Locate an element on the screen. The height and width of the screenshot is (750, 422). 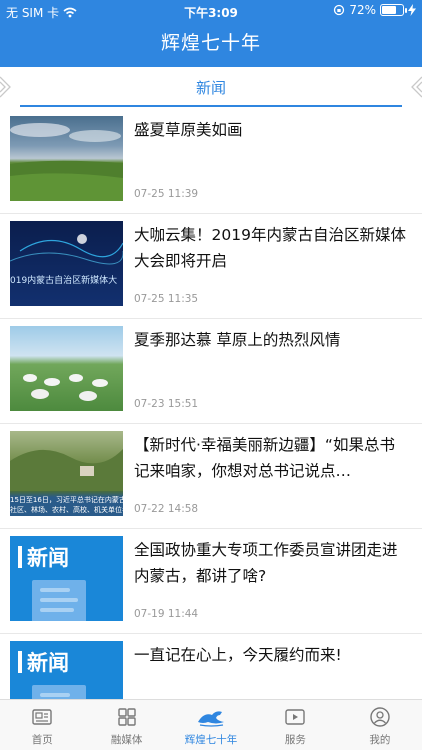
news-title: 盛夏草原美如画 is located at coordinates (272, 130).